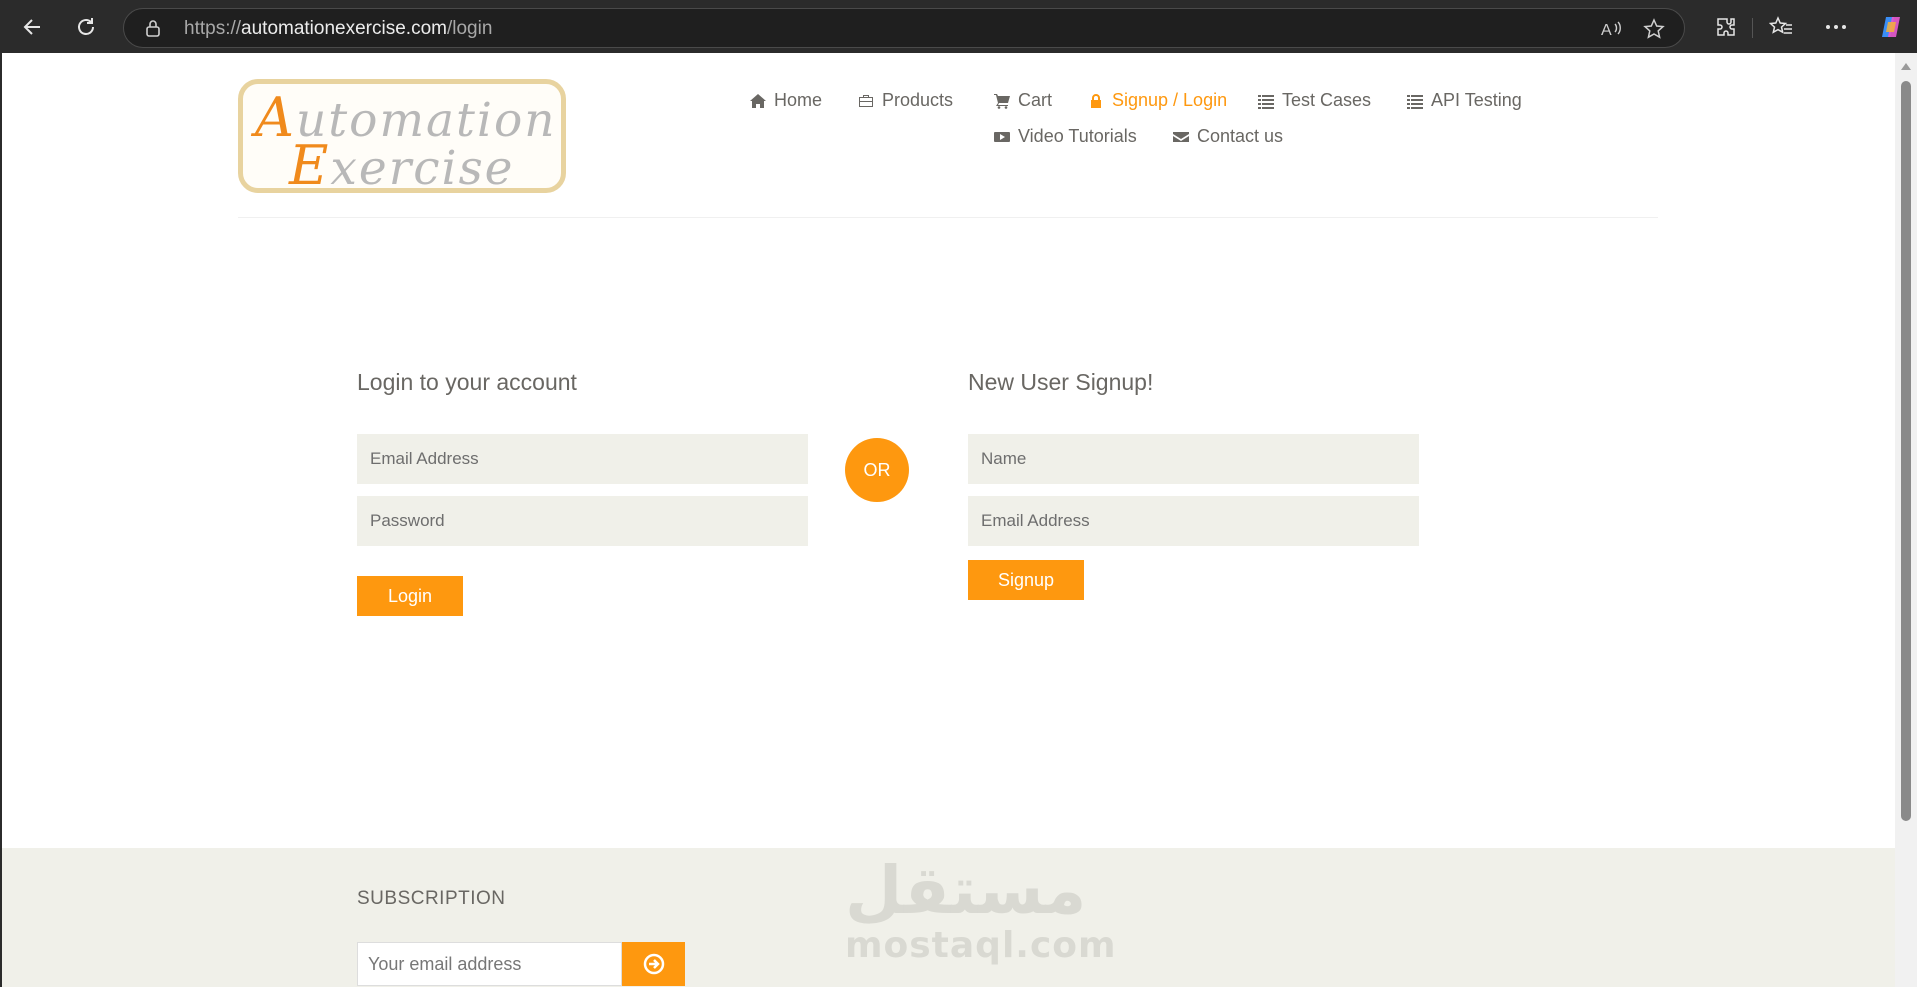 The height and width of the screenshot is (987, 1917). Describe the element at coordinates (798, 100) in the screenshot. I see `nav-label: Home` at that location.